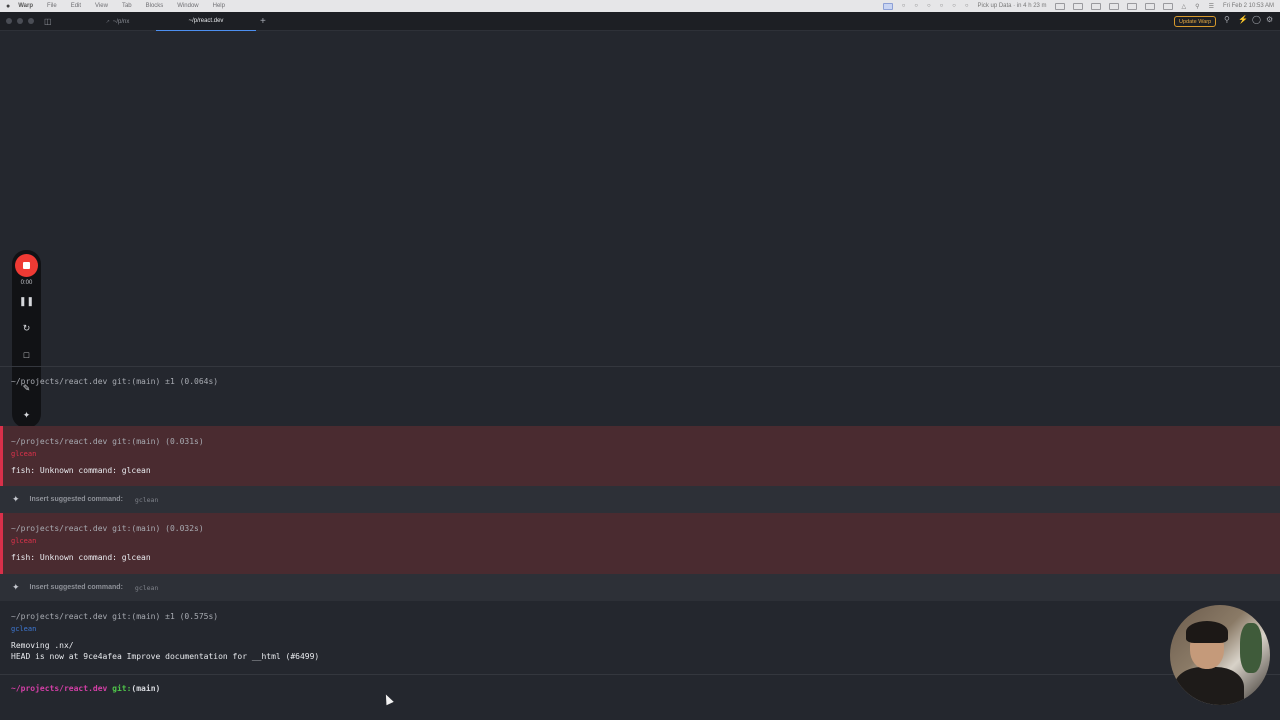 The width and height of the screenshot is (1280, 720). Describe the element at coordinates (1243, 19) in the screenshot. I see `lightning-icon: ⚡` at that location.